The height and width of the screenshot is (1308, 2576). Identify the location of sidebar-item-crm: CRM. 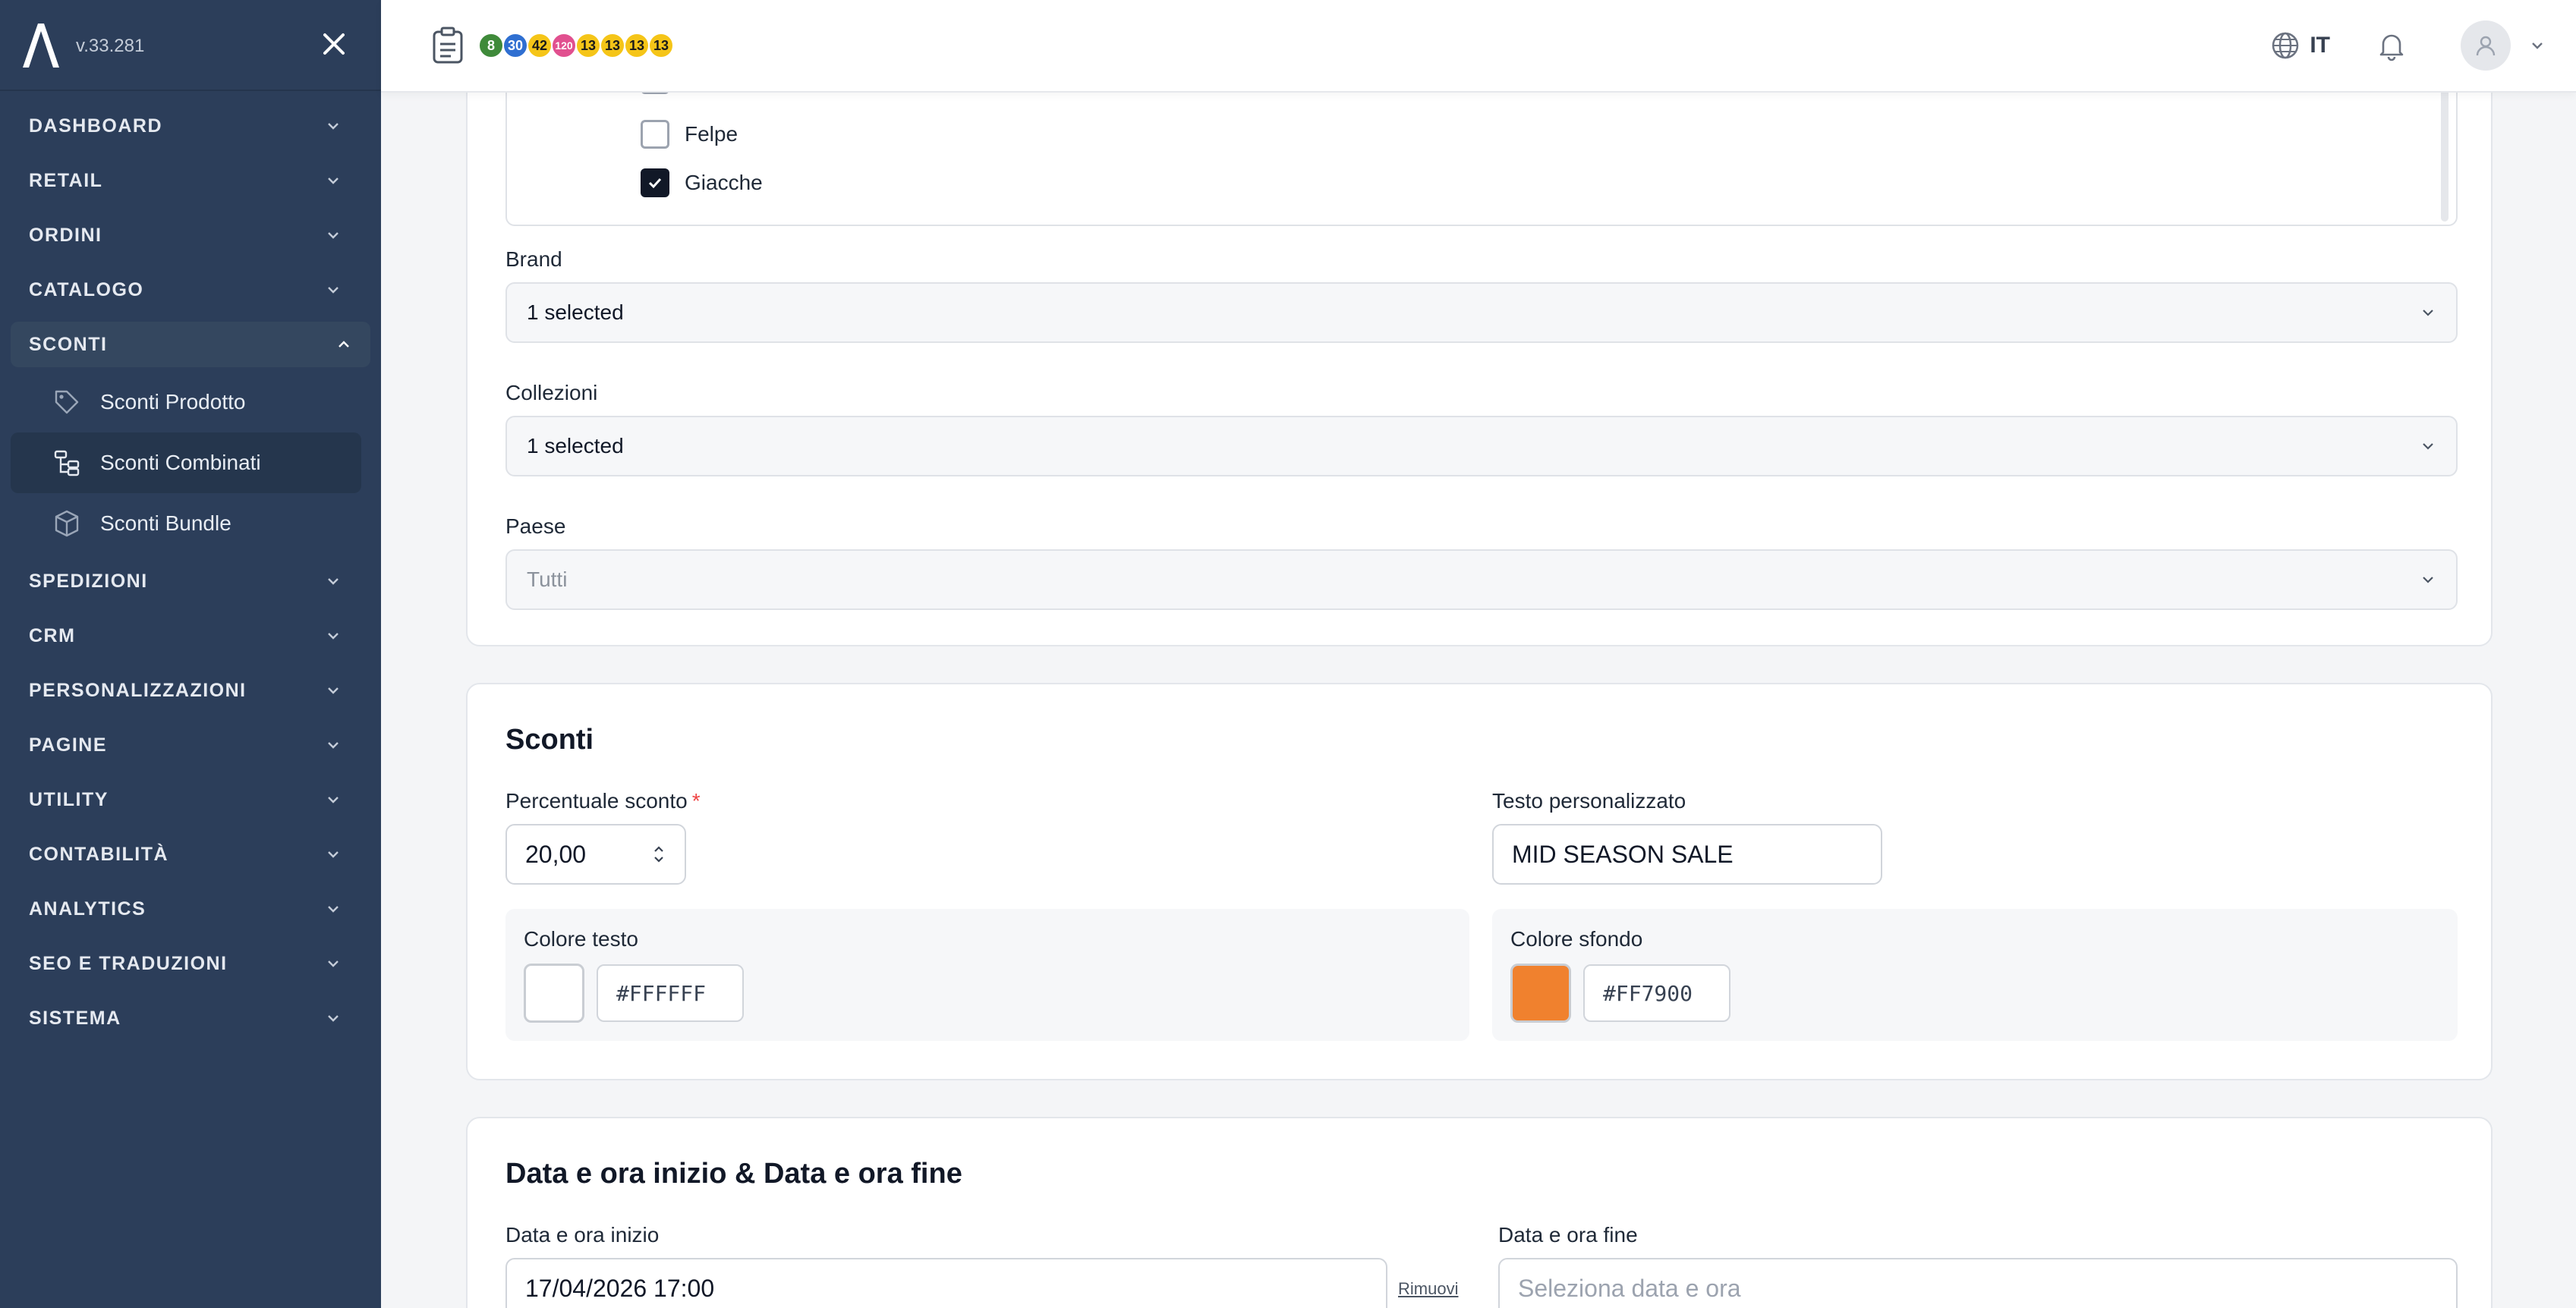
(190, 635).